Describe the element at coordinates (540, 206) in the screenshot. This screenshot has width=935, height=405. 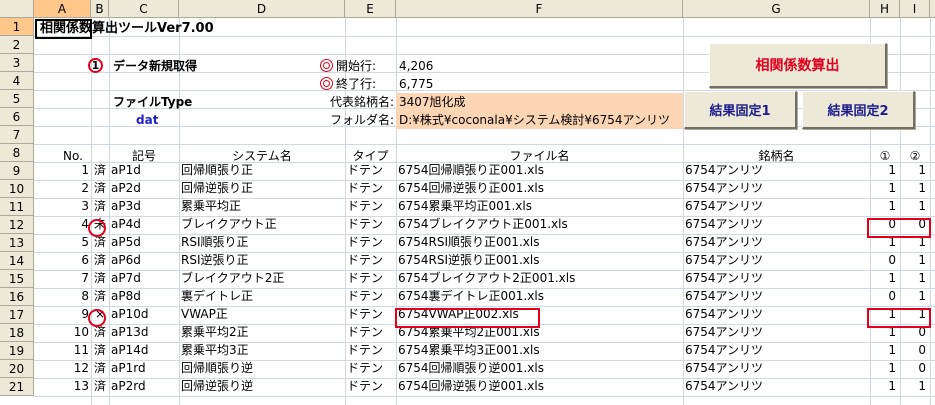
I see `cell-file: 6754累乗平均正001.xls` at that location.